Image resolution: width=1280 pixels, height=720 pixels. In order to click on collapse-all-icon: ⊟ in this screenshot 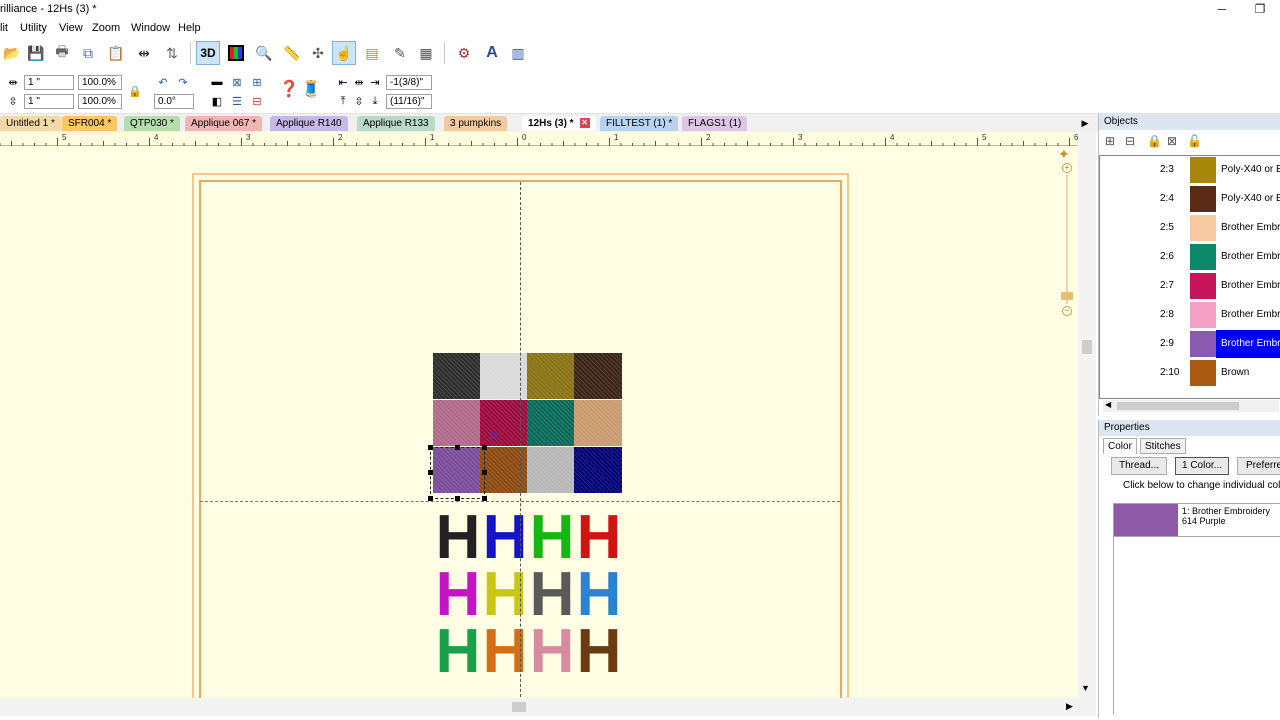, I will do `click(1130, 141)`.